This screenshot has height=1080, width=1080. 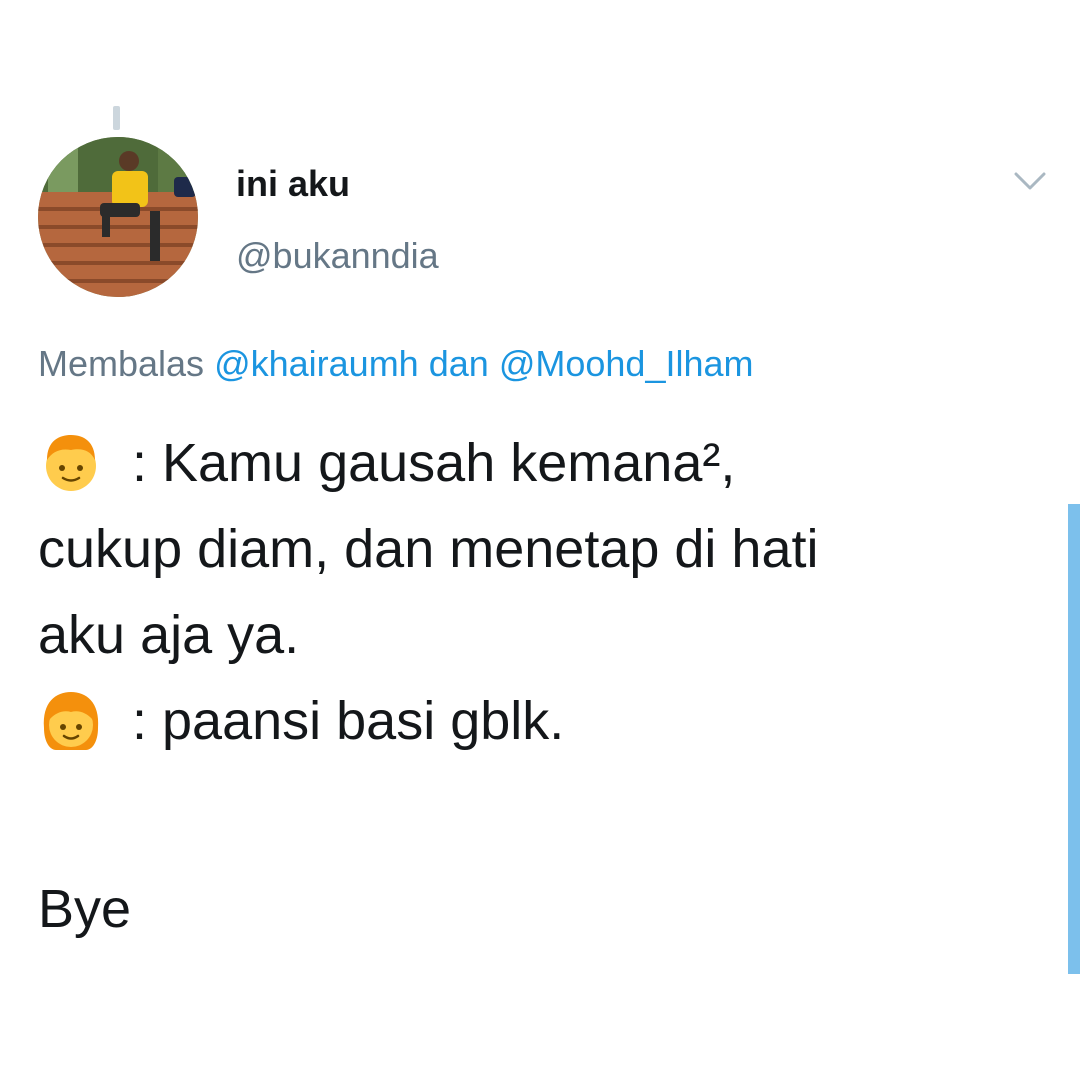 What do you see at coordinates (316, 363) in the screenshot?
I see `mention-link-1: @khairaumh` at bounding box center [316, 363].